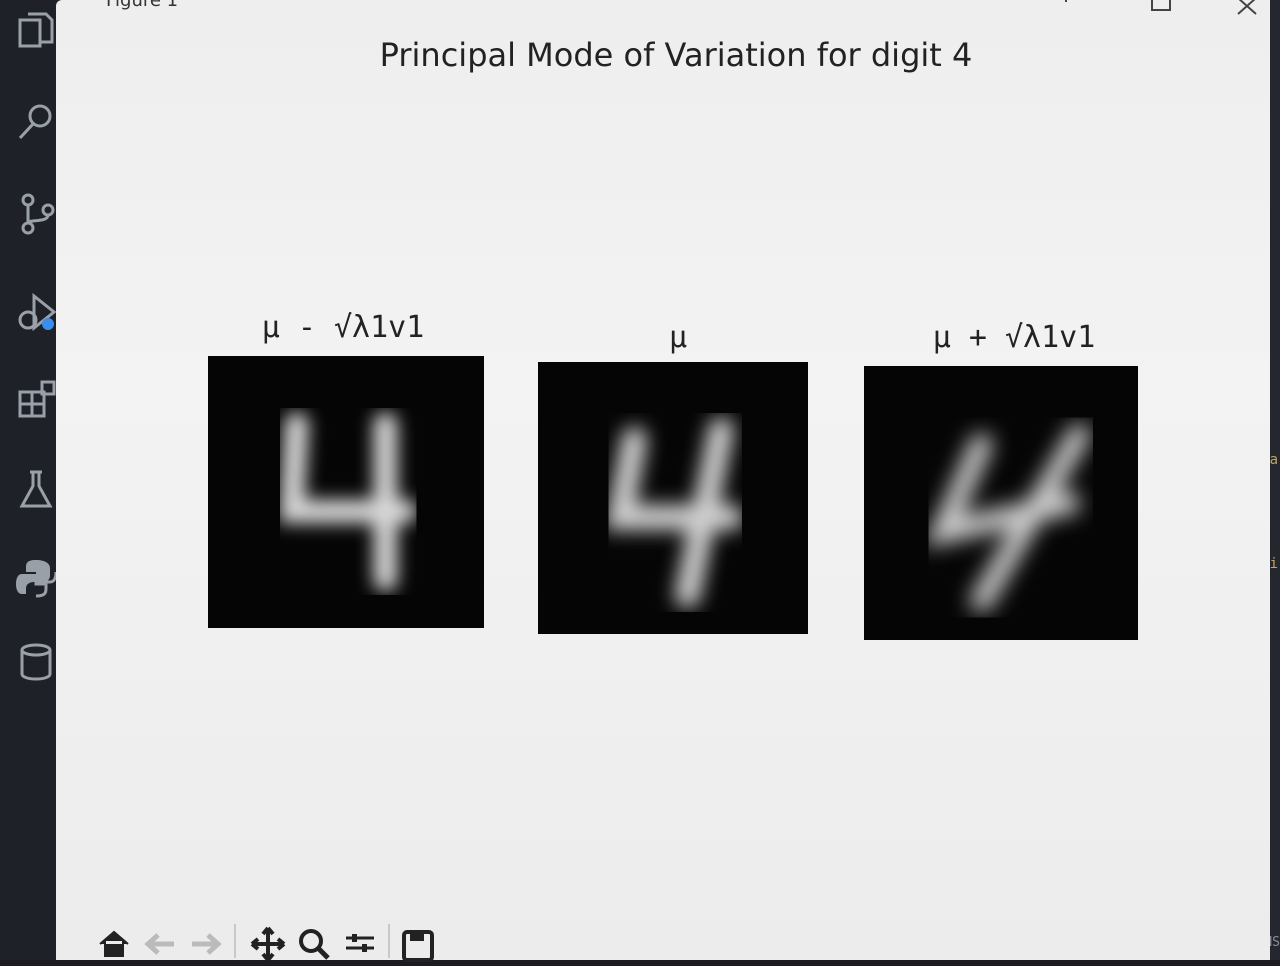 This screenshot has height=966, width=1280. Describe the element at coordinates (114, 944) in the screenshot. I see `home-icon` at that location.